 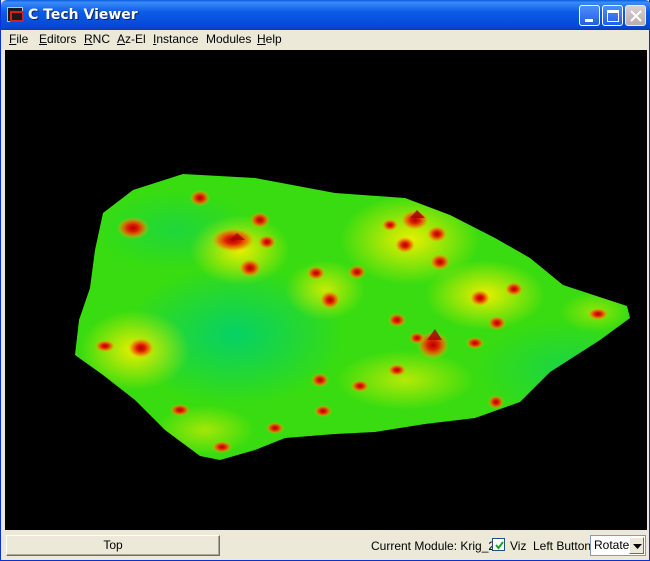 What do you see at coordinates (437, 546) in the screenshot?
I see `current-module-label: Current Module: Krig_2D` at bounding box center [437, 546].